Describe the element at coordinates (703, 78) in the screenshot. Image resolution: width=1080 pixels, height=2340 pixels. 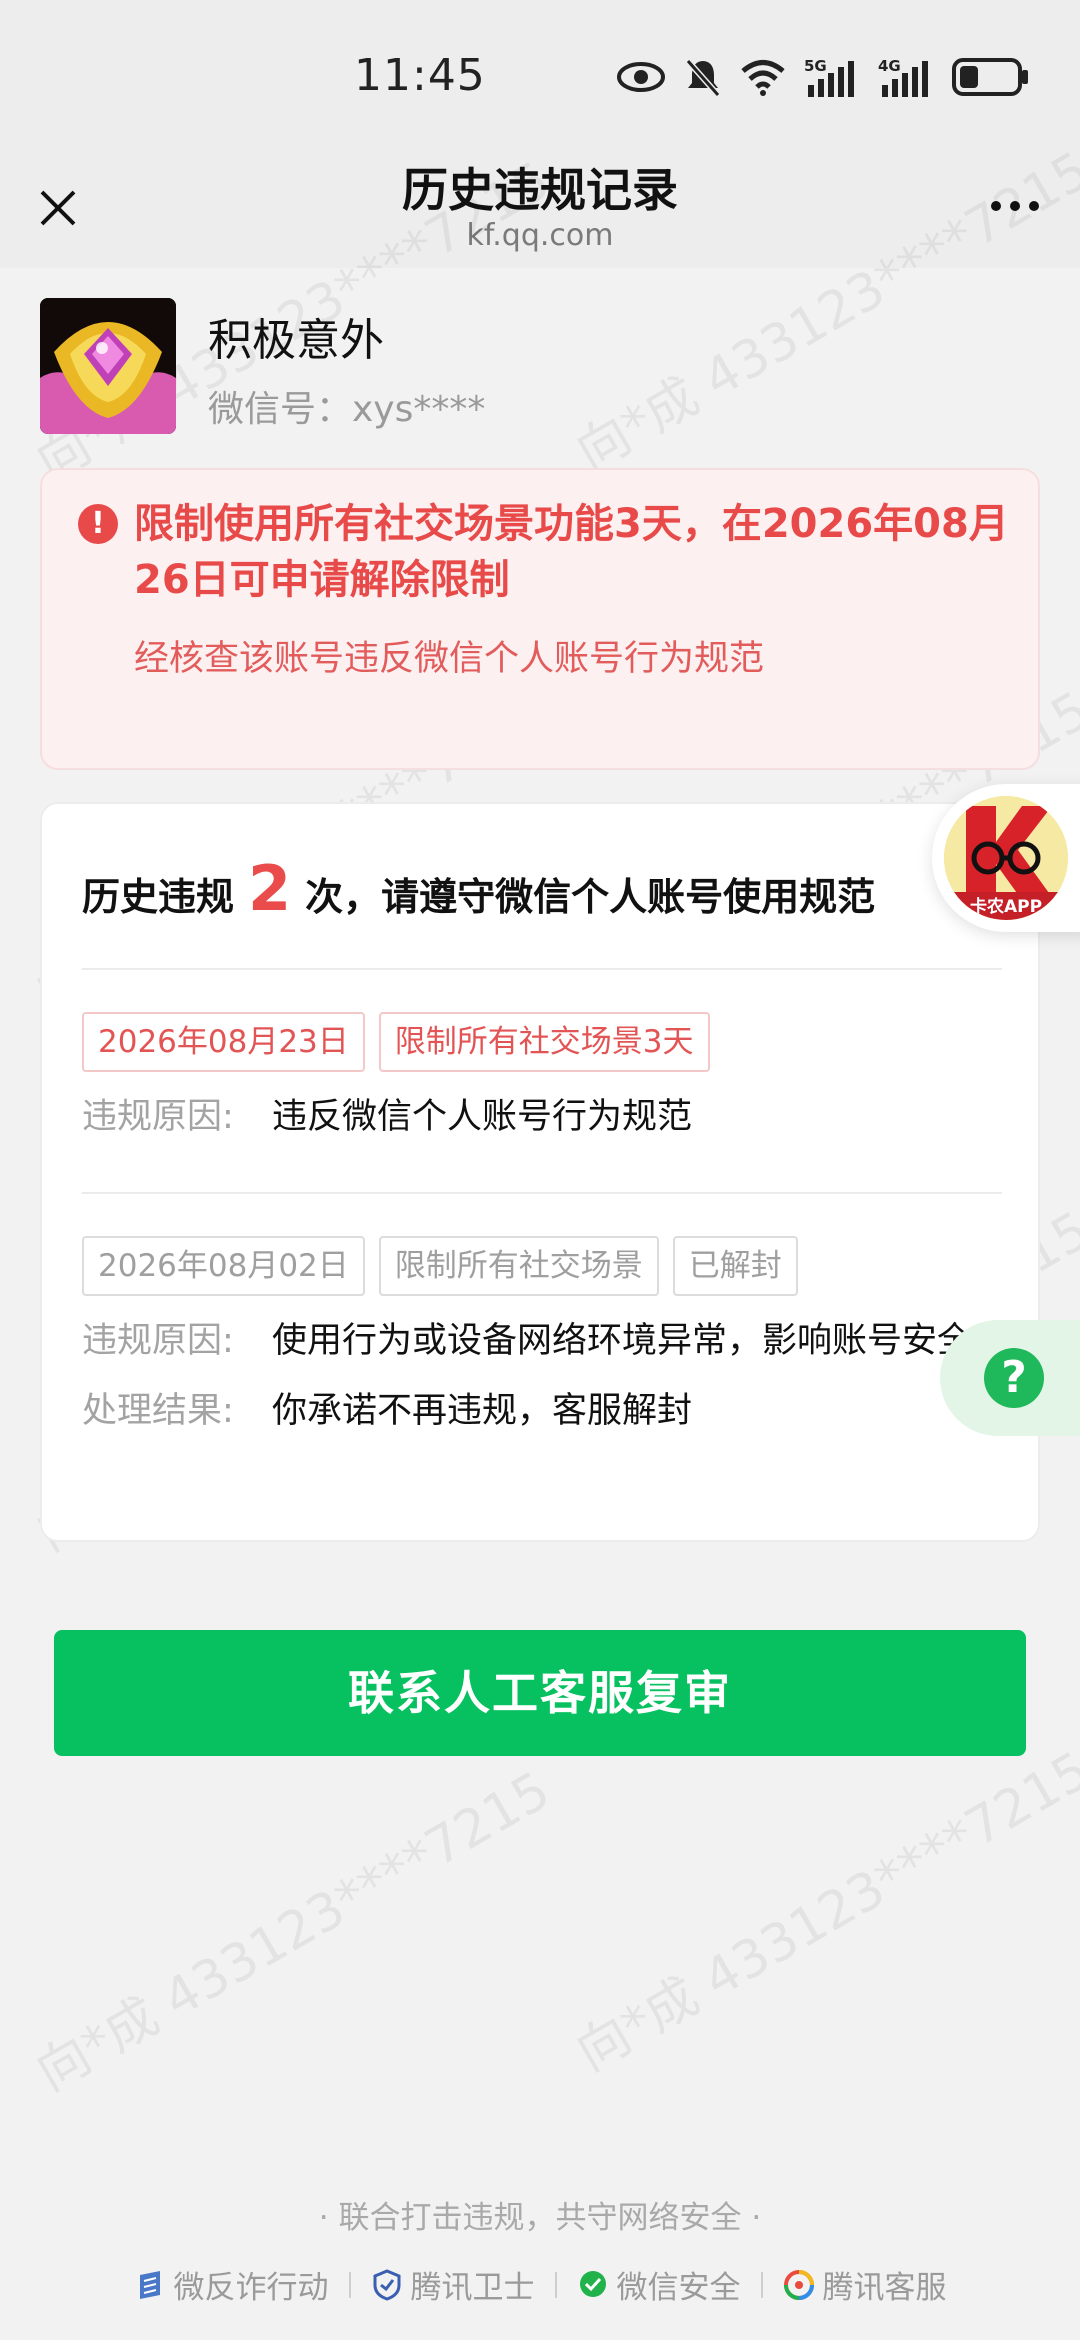
I see `mute-bell-icon` at that location.